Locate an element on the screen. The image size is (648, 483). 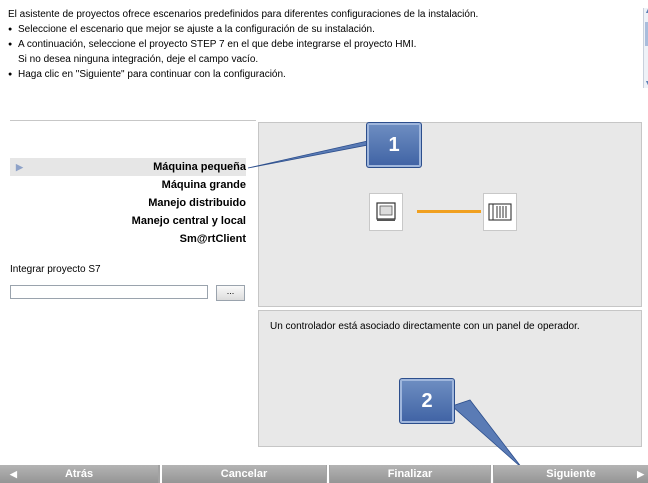
wizard-nav: ◀ Atrás Cancelar Finalizar Siguiente ▶ is located at coordinates (324, 474).